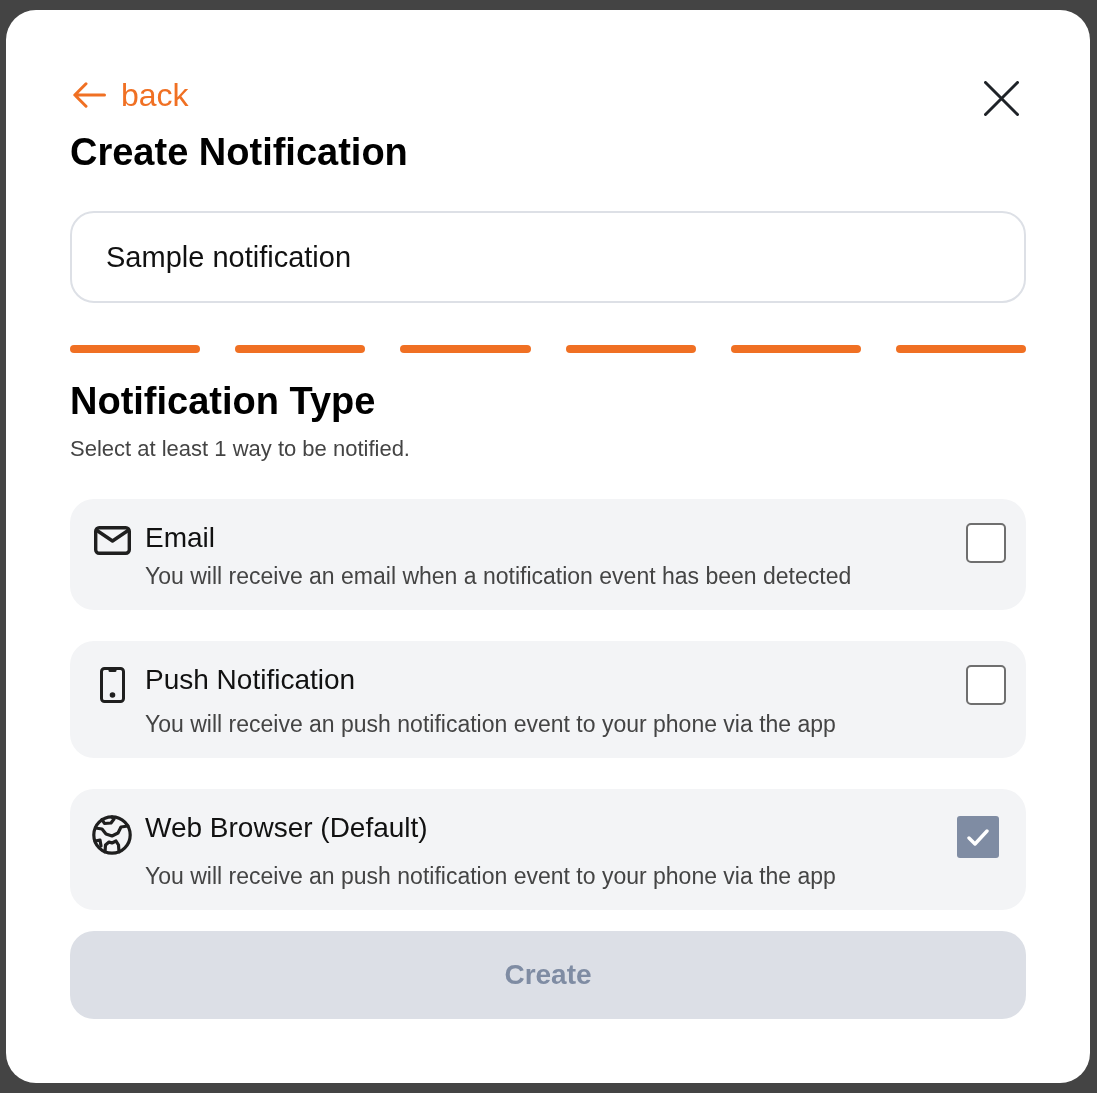 The width and height of the screenshot is (1097, 1093). I want to click on smartphone-icon, so click(112, 685).